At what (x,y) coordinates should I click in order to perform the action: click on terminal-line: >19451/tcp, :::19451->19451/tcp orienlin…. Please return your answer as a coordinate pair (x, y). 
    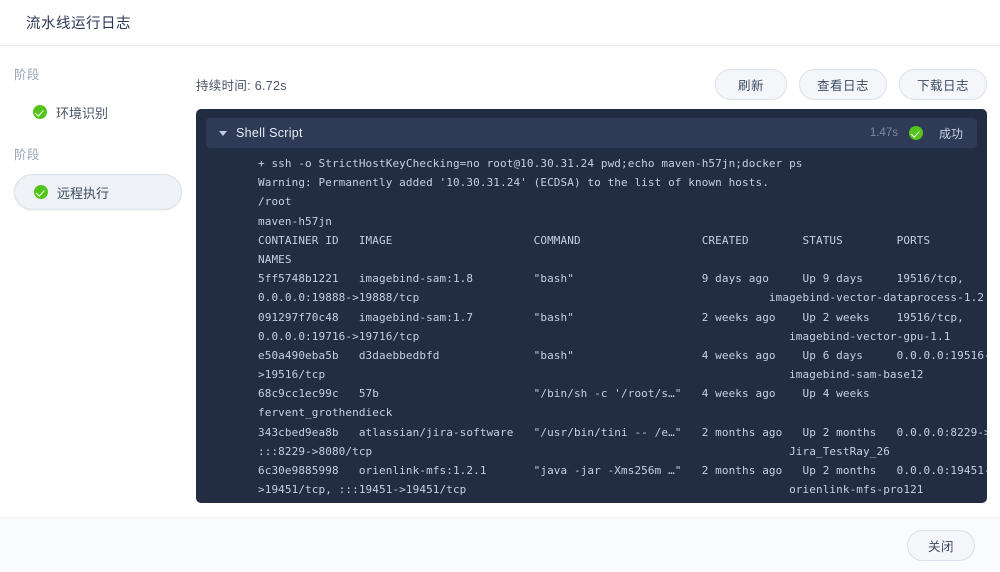
    Looking at the image, I should click on (591, 490).